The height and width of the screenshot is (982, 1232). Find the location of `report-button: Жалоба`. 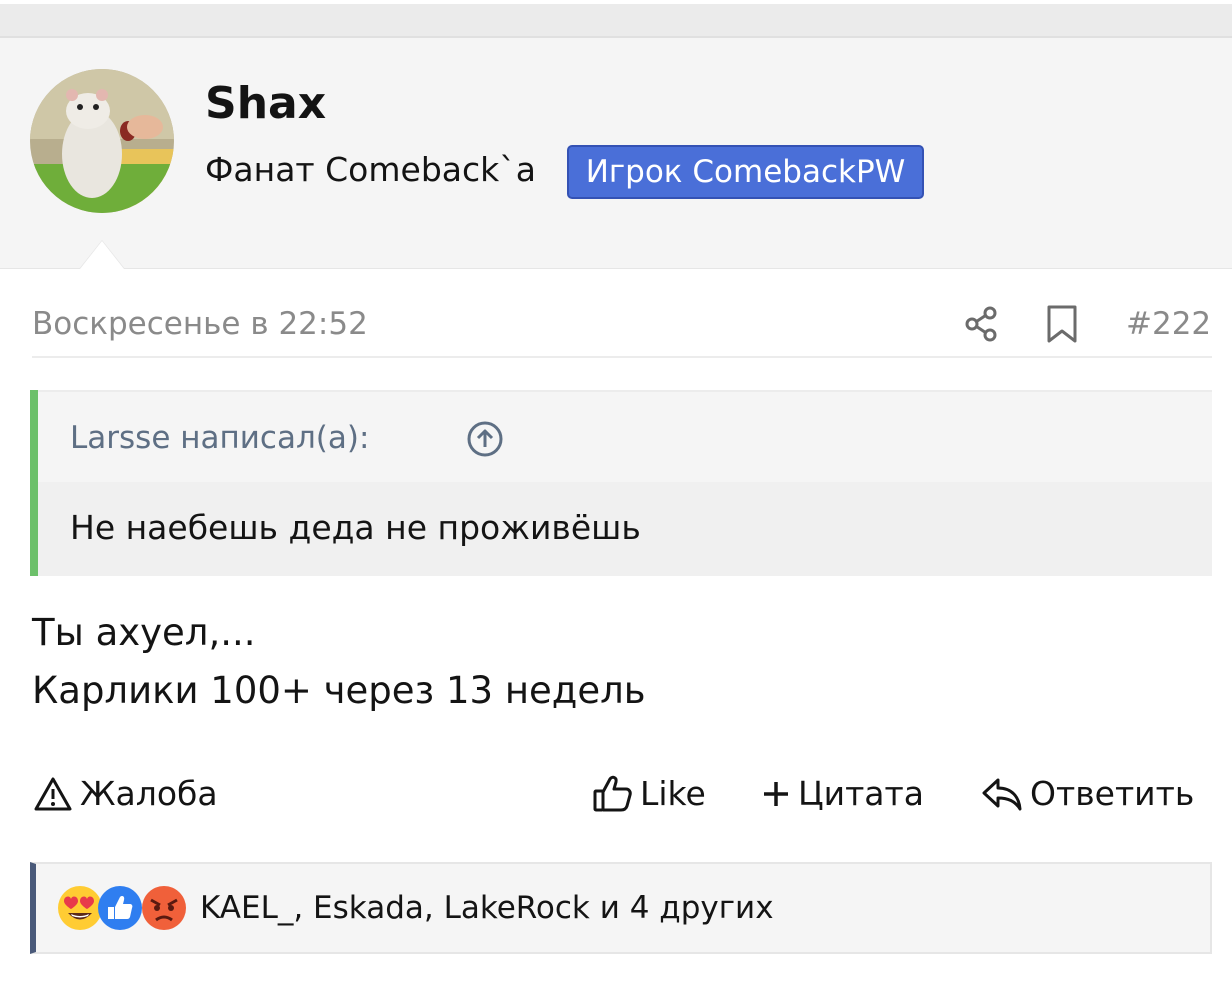

report-button: Жалоба is located at coordinates (125, 794).